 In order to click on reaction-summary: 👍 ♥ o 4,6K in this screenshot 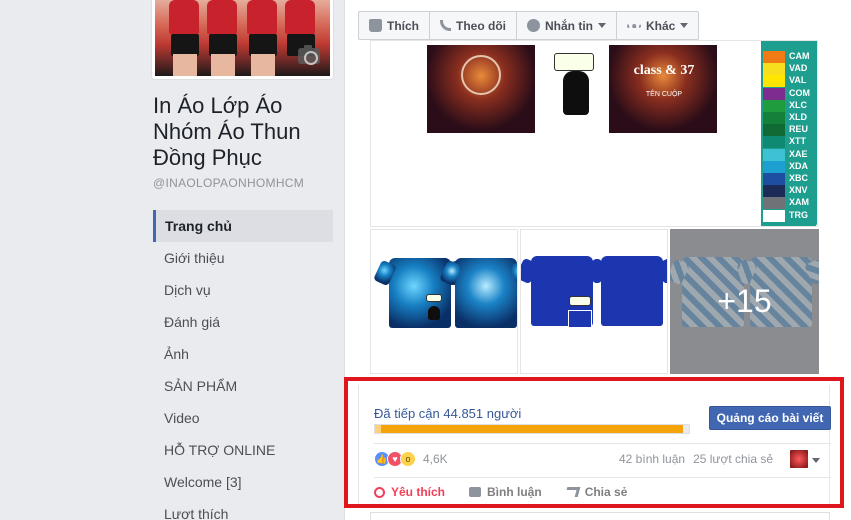, I will do `click(411, 459)`.